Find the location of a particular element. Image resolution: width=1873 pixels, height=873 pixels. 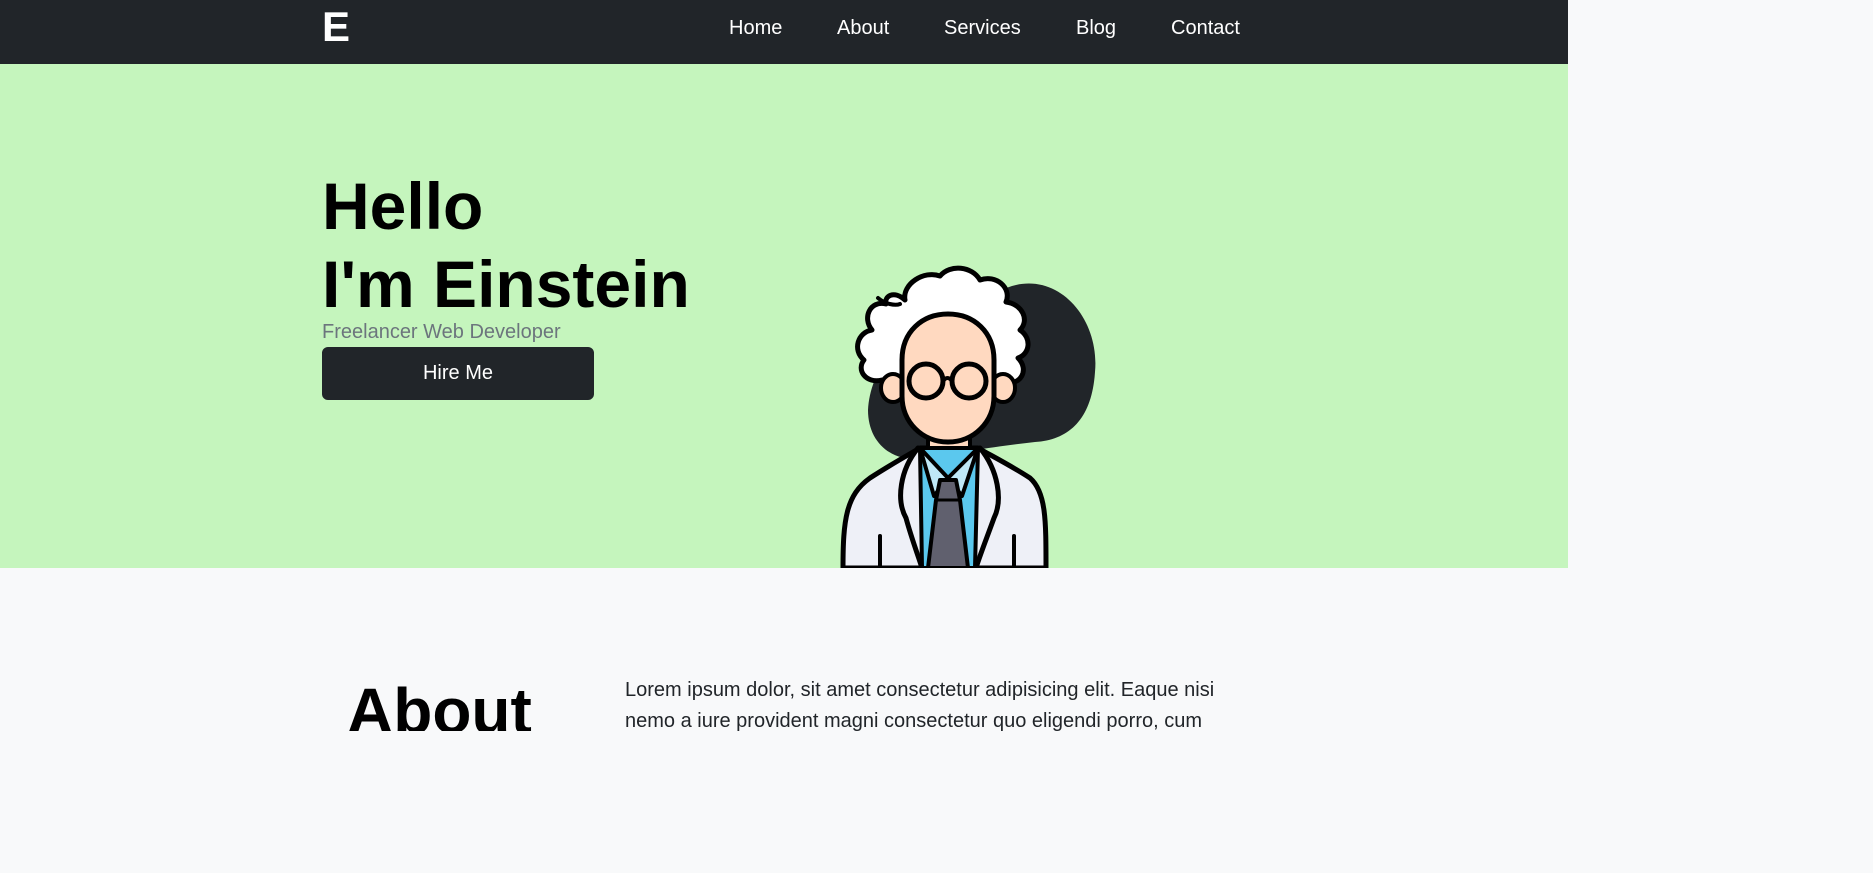

brand-logo: E is located at coordinates (336, 27).